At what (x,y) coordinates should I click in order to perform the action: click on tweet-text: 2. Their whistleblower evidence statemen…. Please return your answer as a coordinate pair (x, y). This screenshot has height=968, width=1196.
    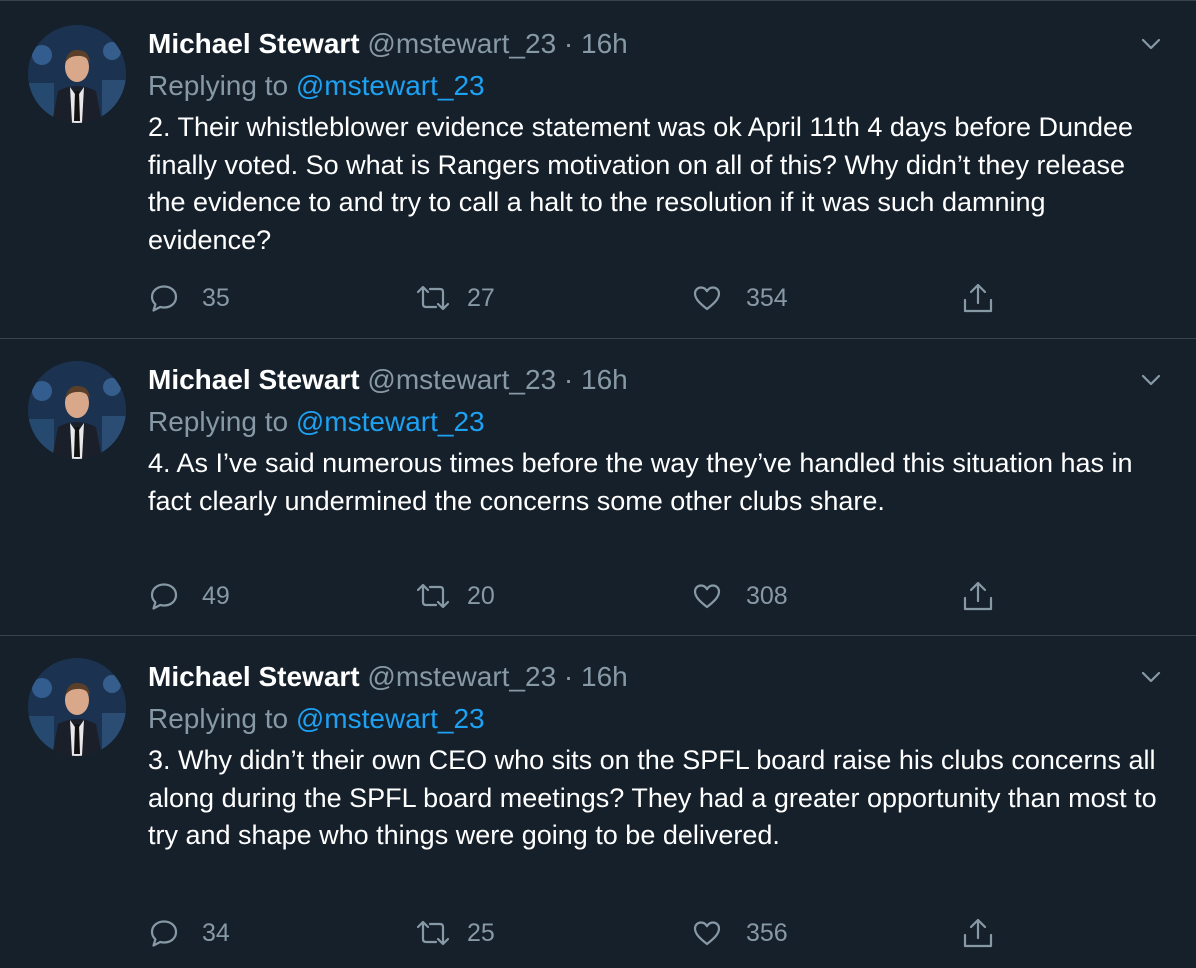
    Looking at the image, I should click on (641, 183).